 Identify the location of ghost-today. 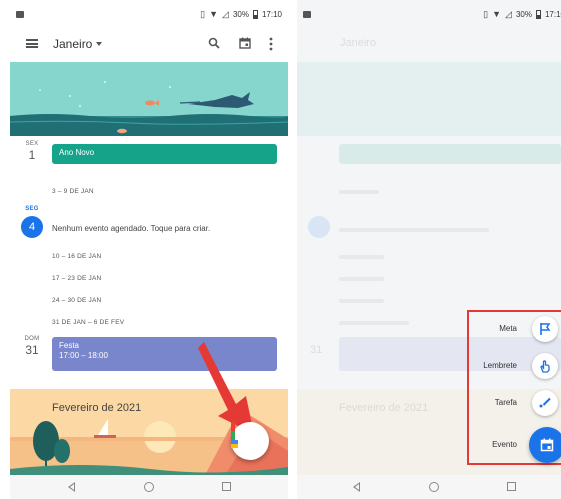
(319, 227).